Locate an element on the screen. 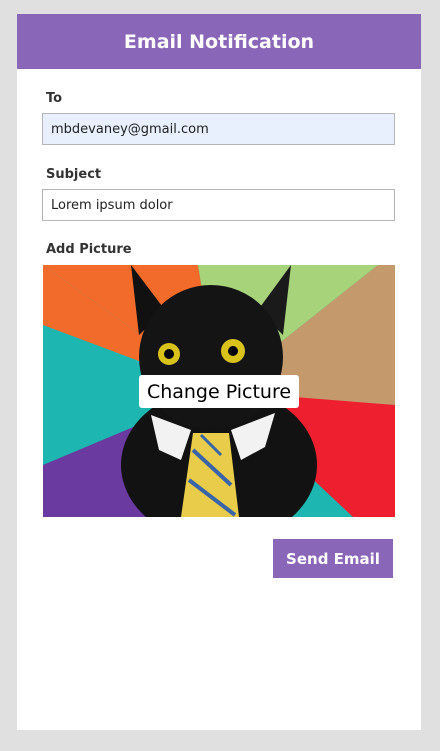 The width and height of the screenshot is (440, 751). page-title: Email Notification is located at coordinates (219, 41).